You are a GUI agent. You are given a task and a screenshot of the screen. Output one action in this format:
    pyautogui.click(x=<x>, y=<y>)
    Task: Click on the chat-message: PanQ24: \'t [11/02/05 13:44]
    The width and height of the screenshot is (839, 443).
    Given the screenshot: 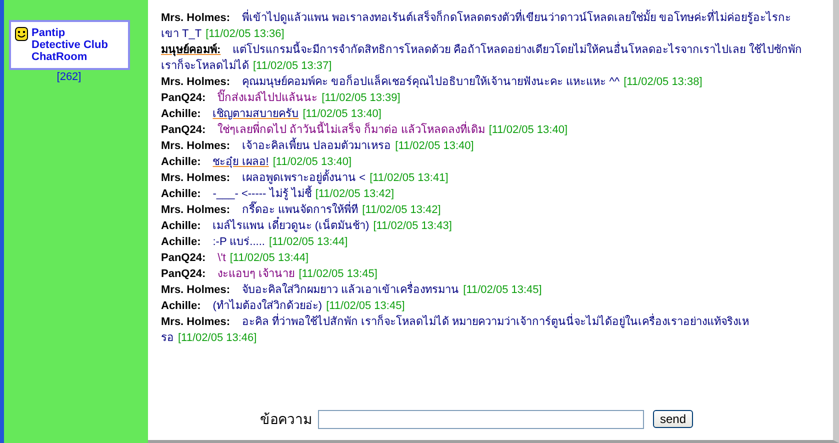 What is the action you would take?
    pyautogui.click(x=235, y=258)
    